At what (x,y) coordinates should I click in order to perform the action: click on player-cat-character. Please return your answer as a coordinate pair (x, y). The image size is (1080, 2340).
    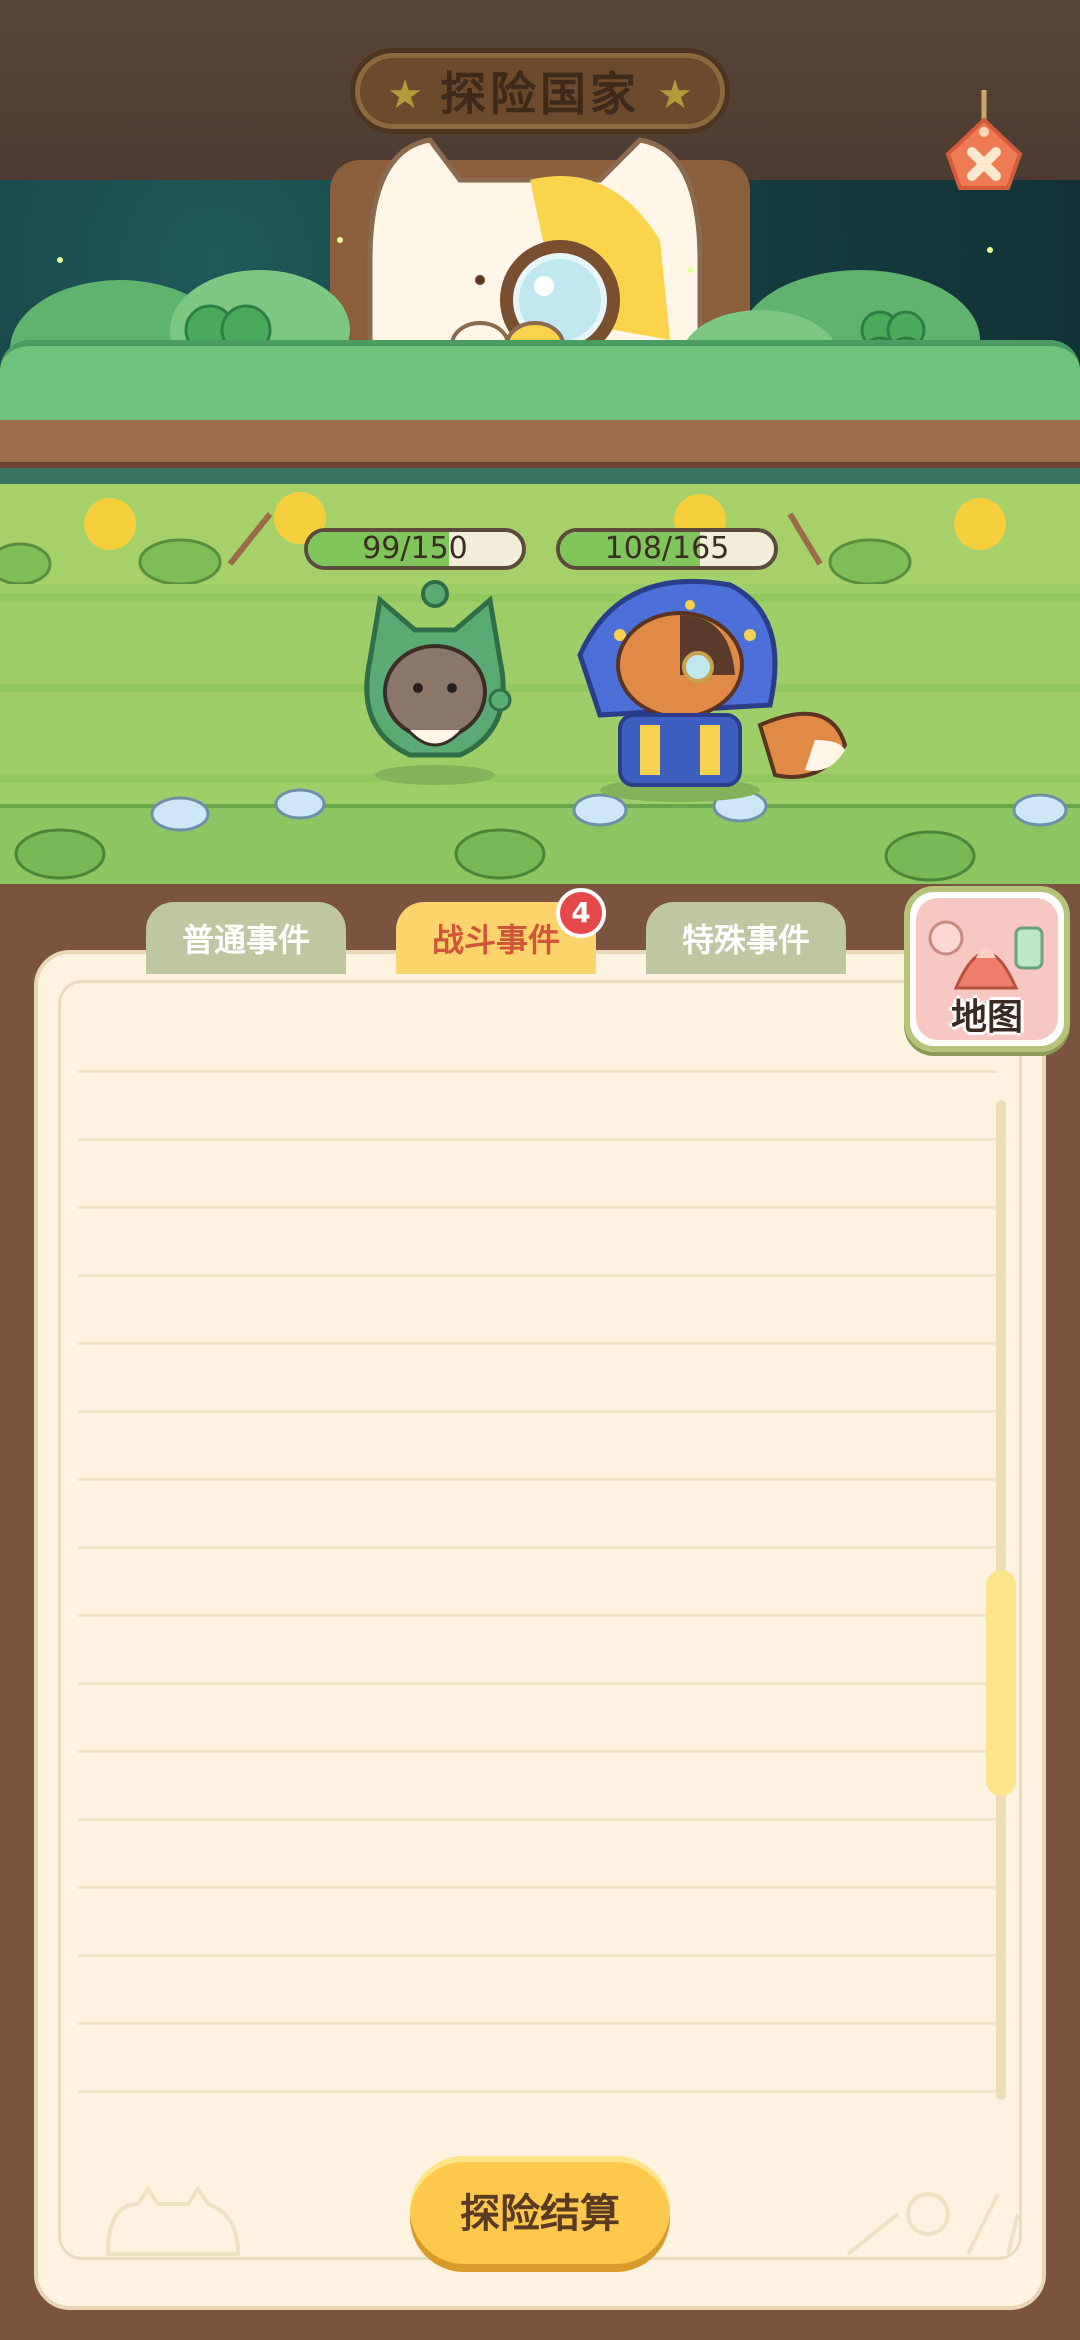
    Looking at the image, I should click on (435, 685).